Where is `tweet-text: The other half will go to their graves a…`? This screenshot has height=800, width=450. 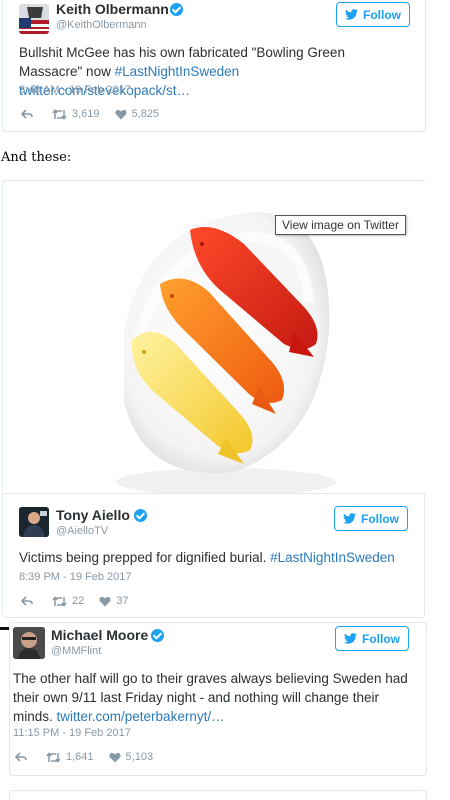 tweet-text: The other half will go to their graves a… is located at coordinates (213, 697).